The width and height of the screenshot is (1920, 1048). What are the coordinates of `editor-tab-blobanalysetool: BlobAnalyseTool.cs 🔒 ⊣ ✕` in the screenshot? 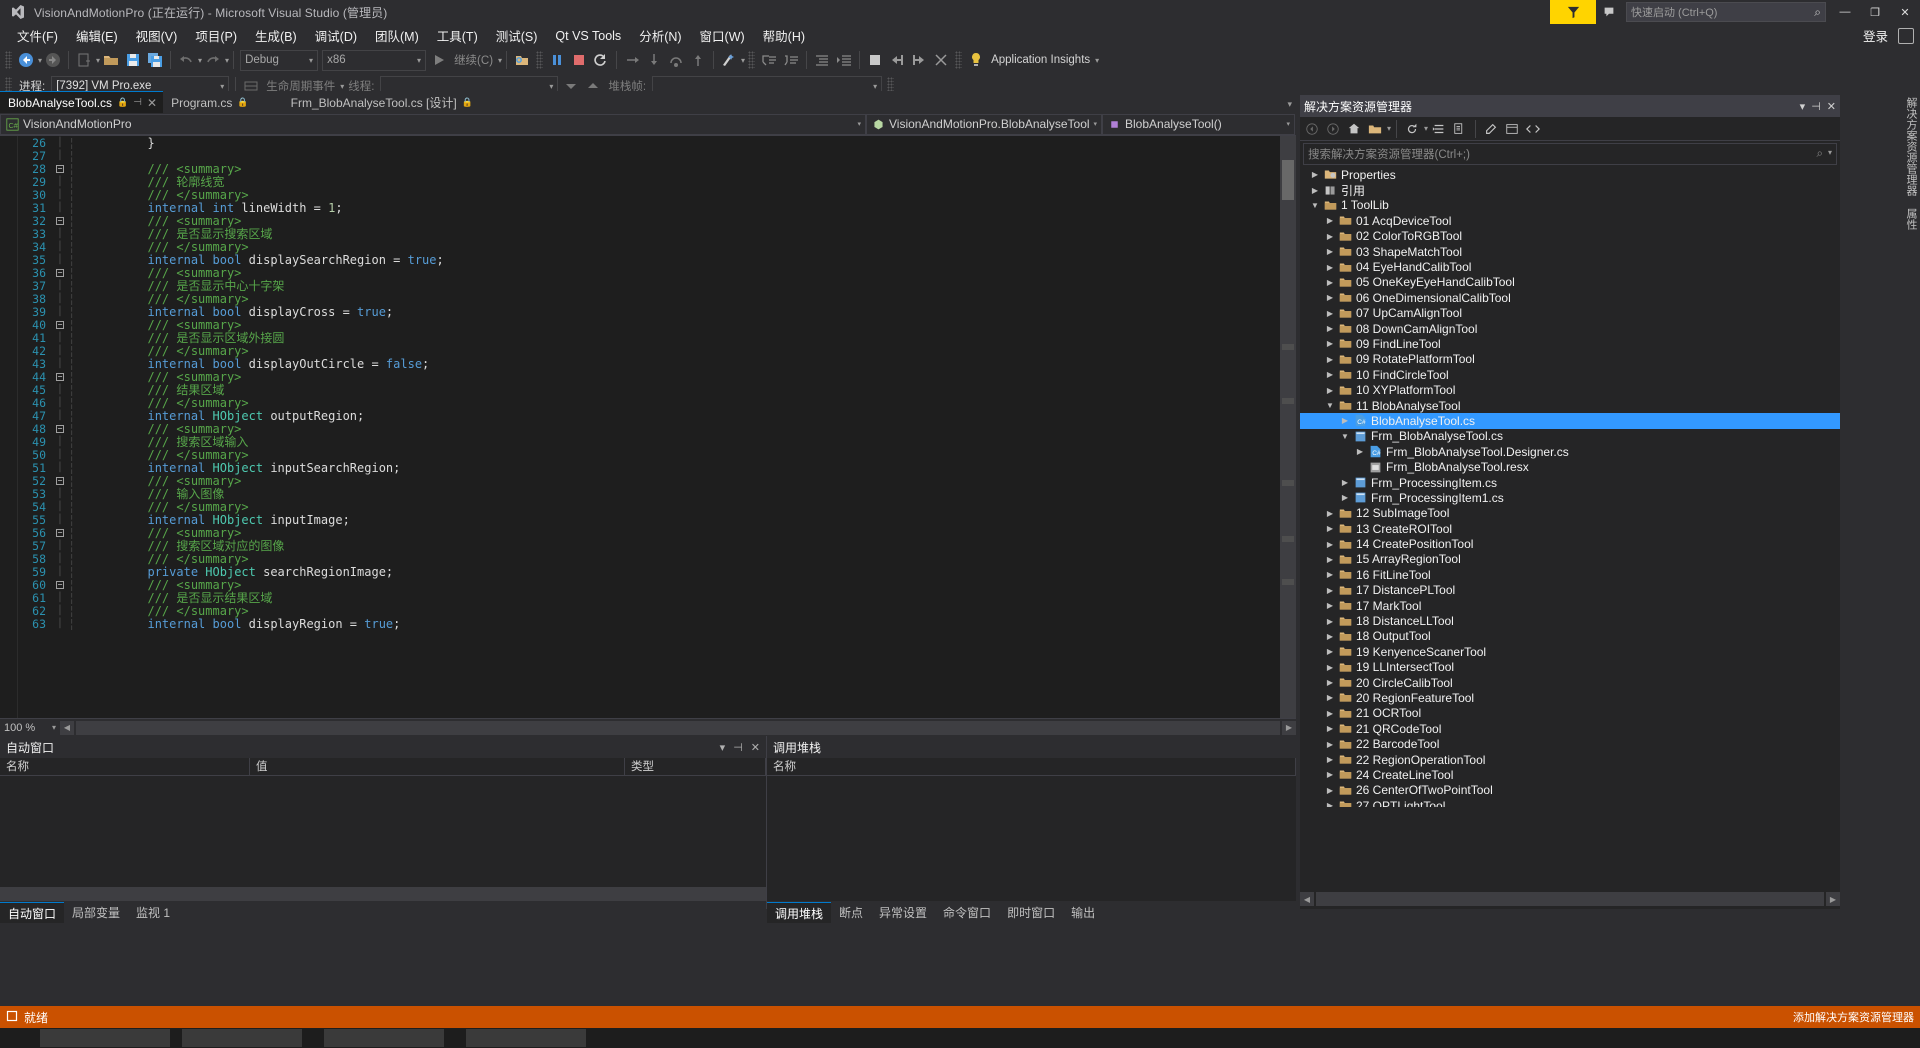 It's located at (82, 102).